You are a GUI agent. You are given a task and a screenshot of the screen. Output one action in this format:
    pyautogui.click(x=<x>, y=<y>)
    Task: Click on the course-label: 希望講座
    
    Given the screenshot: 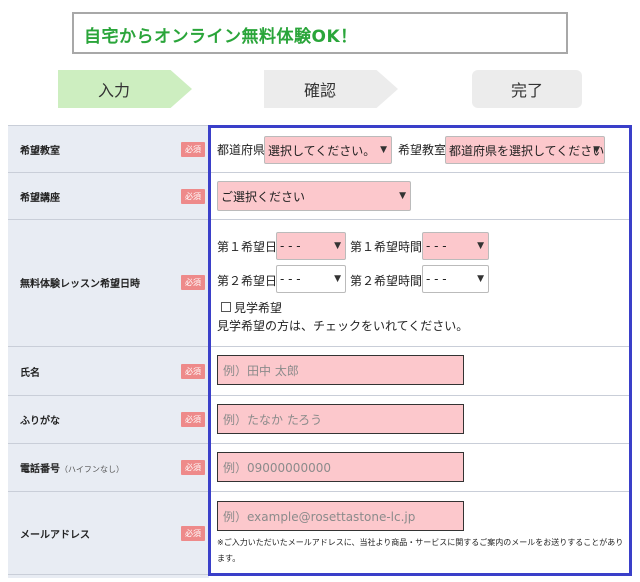 What is the action you would take?
    pyautogui.click(x=40, y=198)
    